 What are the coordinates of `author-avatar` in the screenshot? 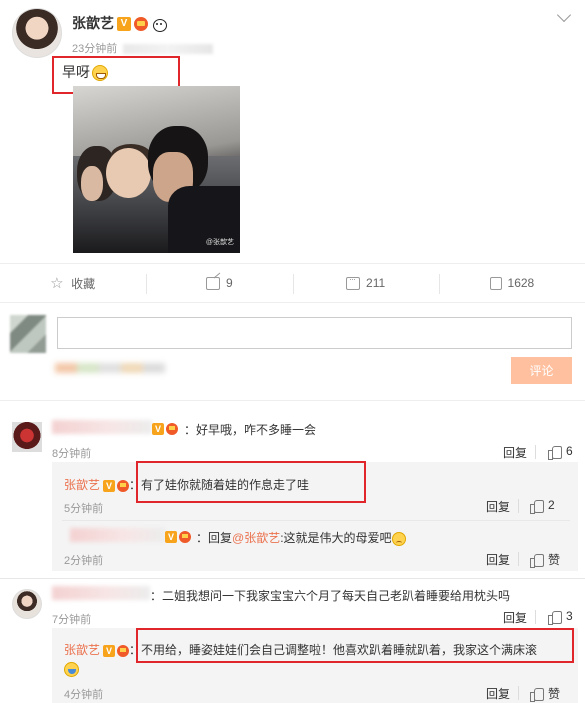 It's located at (37, 33).